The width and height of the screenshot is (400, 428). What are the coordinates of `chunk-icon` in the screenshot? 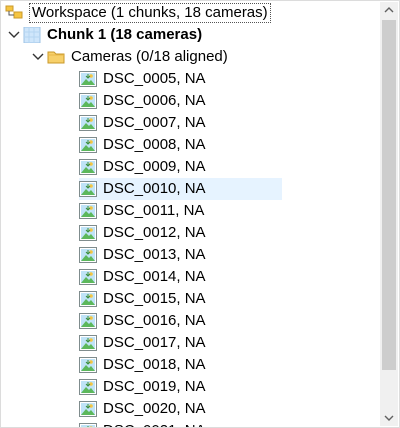 It's located at (32, 35).